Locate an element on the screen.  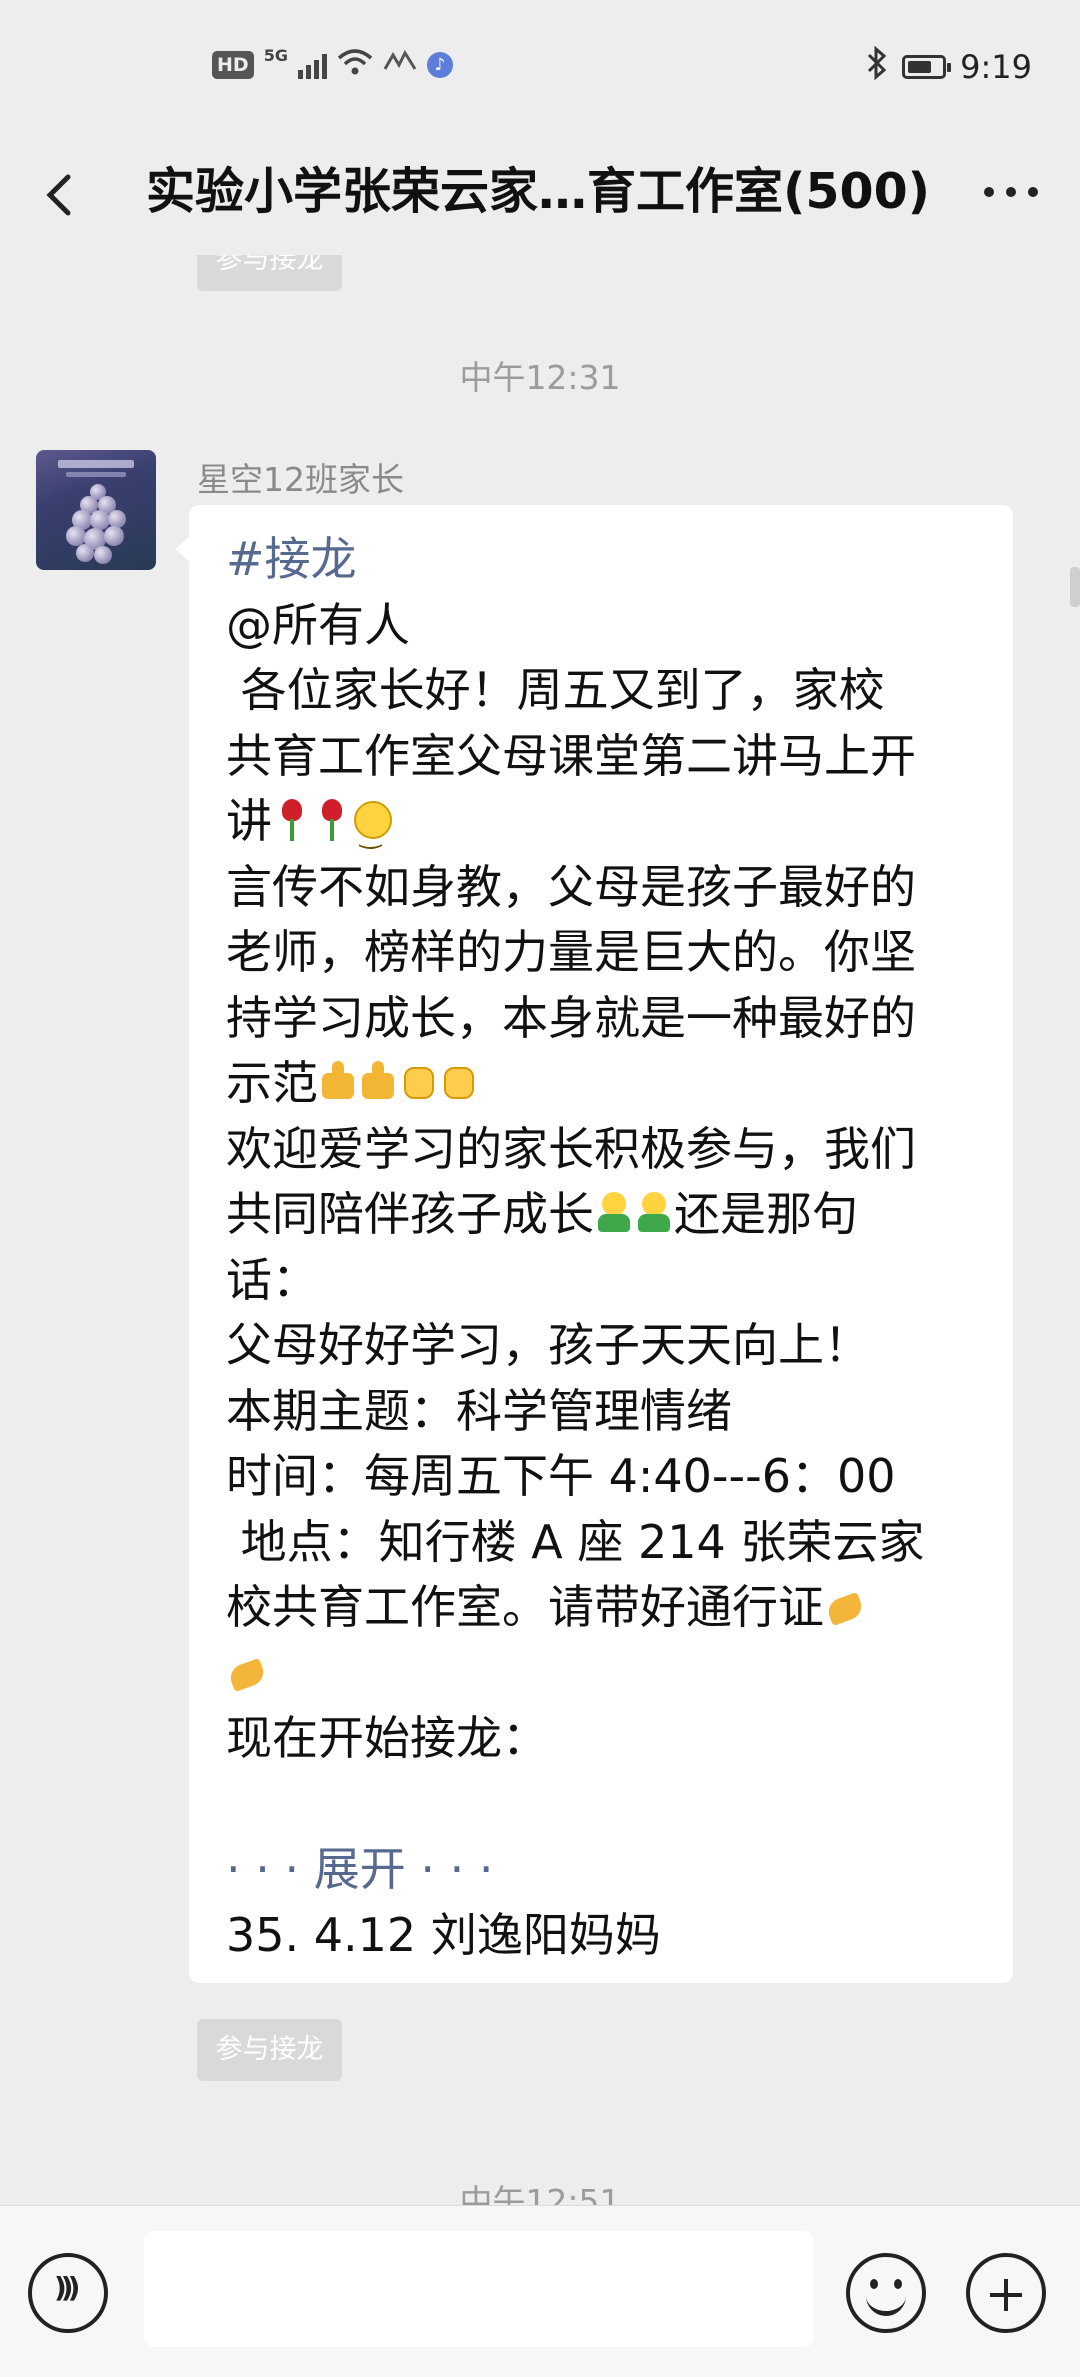
message-text: 校共育工作室。请带好通行证 is located at coordinates (525, 1607).